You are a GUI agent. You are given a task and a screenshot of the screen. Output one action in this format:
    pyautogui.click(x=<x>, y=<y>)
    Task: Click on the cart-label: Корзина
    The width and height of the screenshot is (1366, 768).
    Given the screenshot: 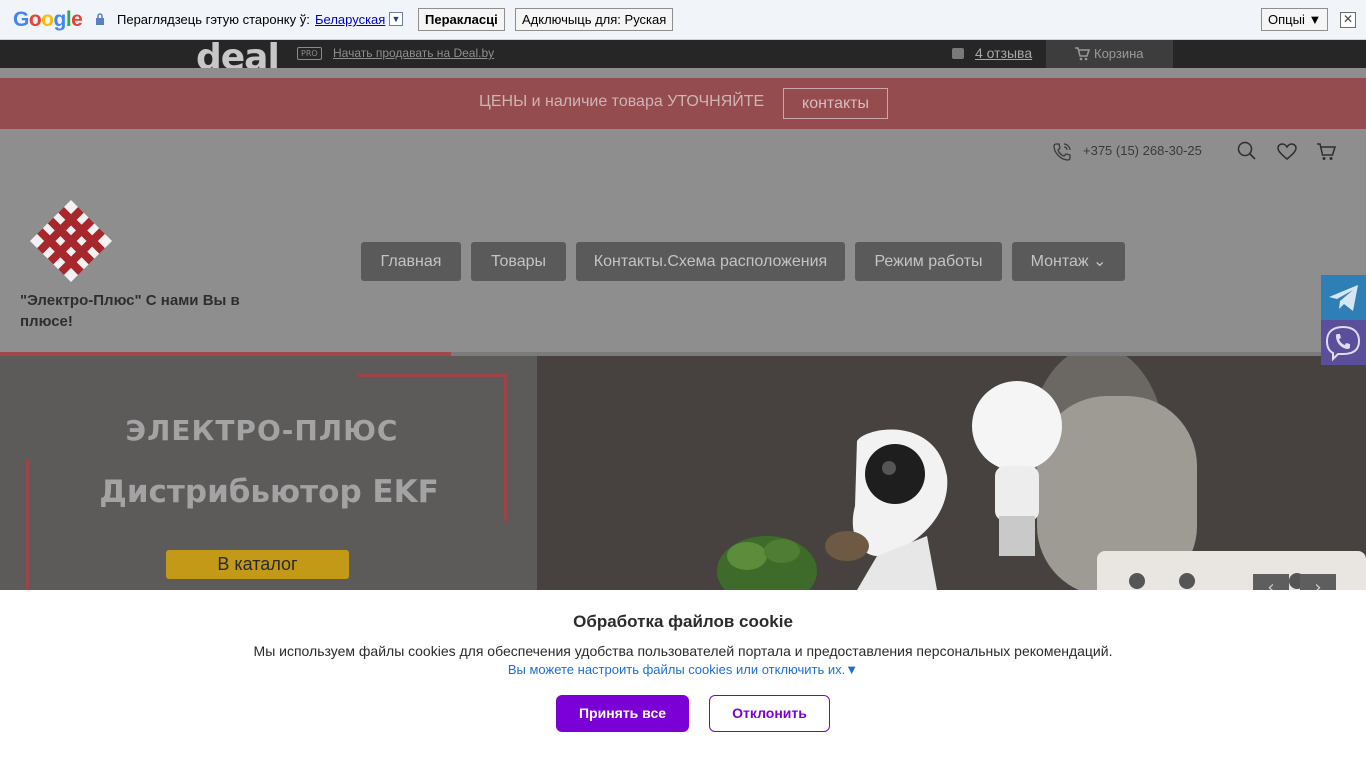 What is the action you would take?
    pyautogui.click(x=1119, y=53)
    